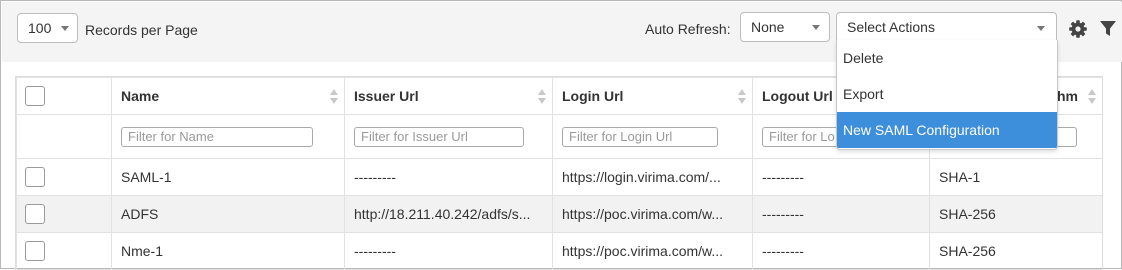  I want to click on select-all-cell, so click(64, 96).